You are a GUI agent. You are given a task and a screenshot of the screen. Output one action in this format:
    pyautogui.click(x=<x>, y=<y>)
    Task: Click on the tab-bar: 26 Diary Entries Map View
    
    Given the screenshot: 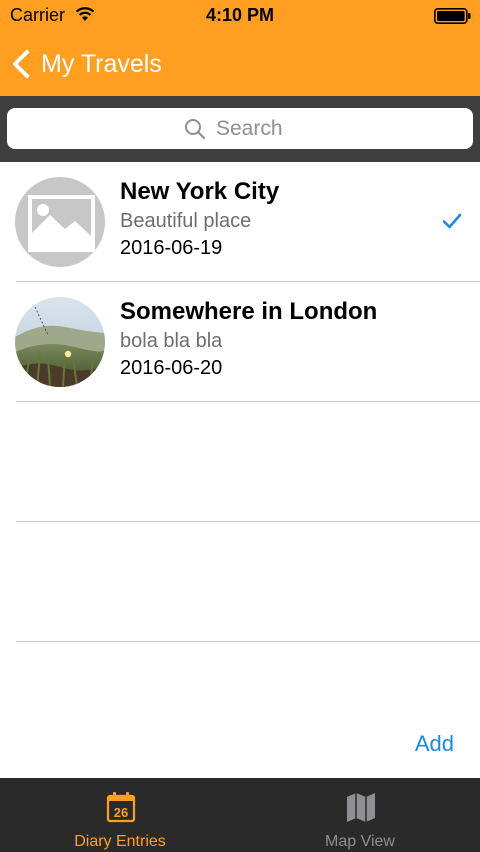 What is the action you would take?
    pyautogui.click(x=240, y=815)
    